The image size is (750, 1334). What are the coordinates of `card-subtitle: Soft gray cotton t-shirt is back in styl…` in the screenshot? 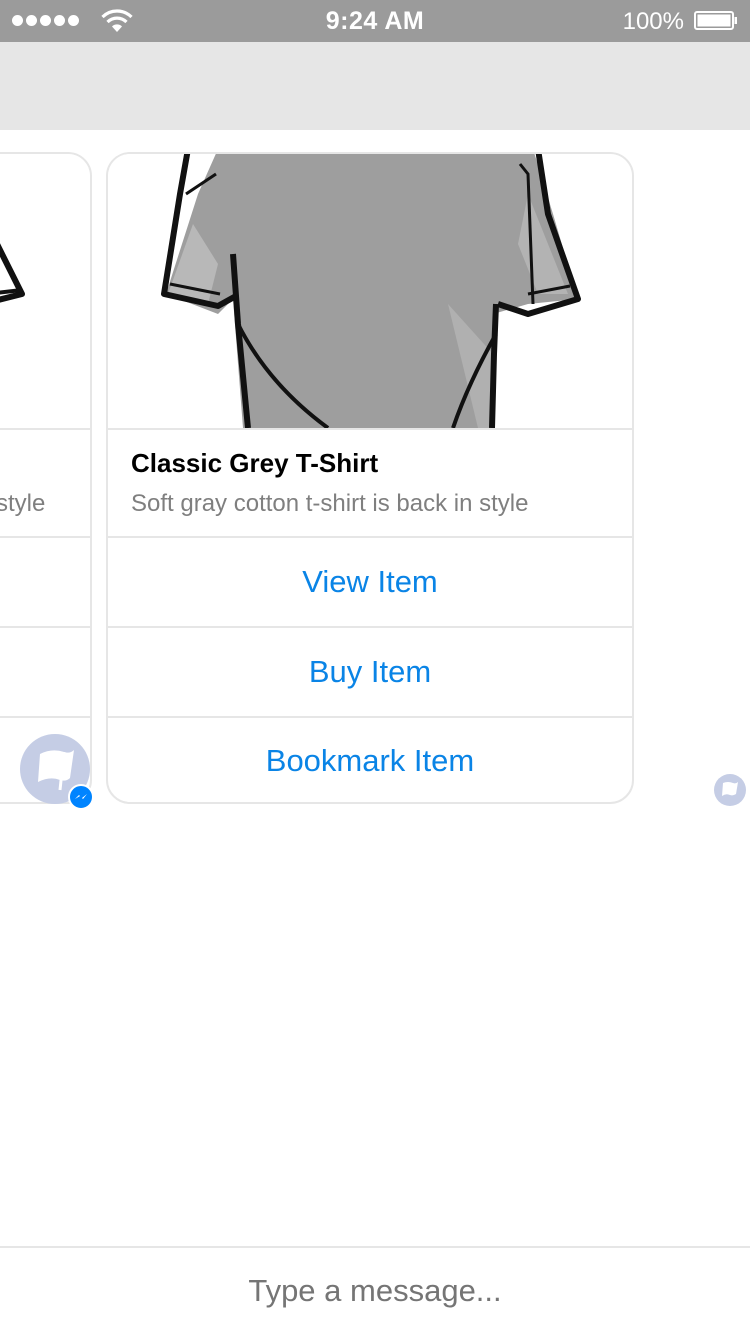 It's located at (330, 503).